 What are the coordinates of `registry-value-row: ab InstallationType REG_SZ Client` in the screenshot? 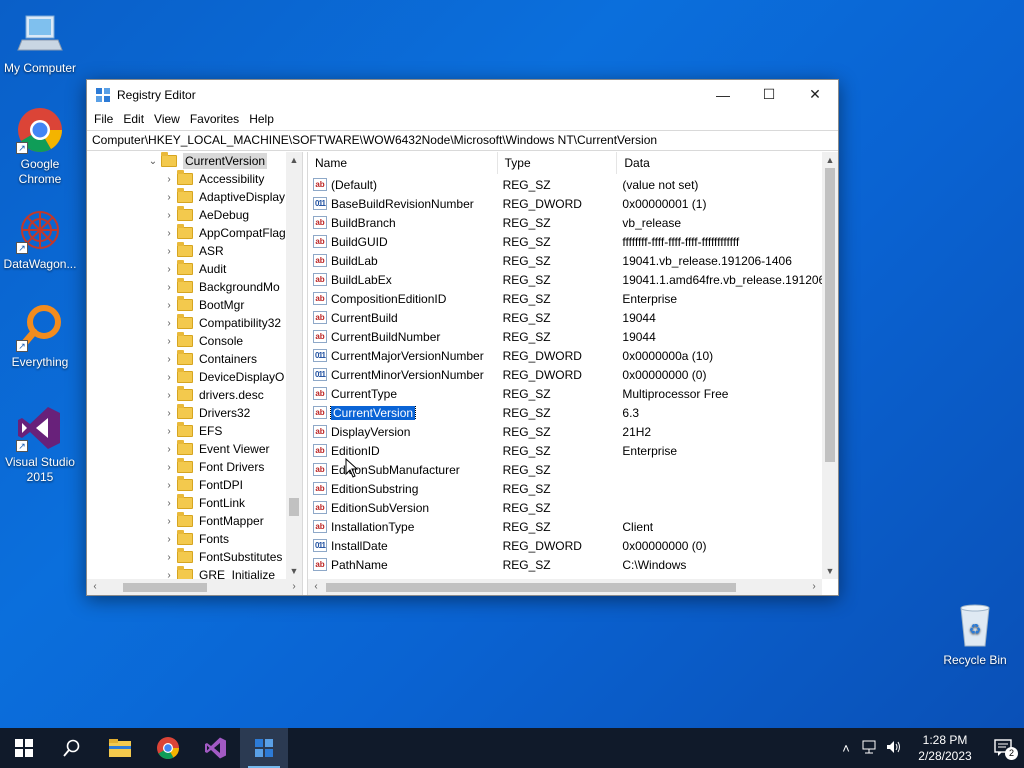 It's located at (565, 526).